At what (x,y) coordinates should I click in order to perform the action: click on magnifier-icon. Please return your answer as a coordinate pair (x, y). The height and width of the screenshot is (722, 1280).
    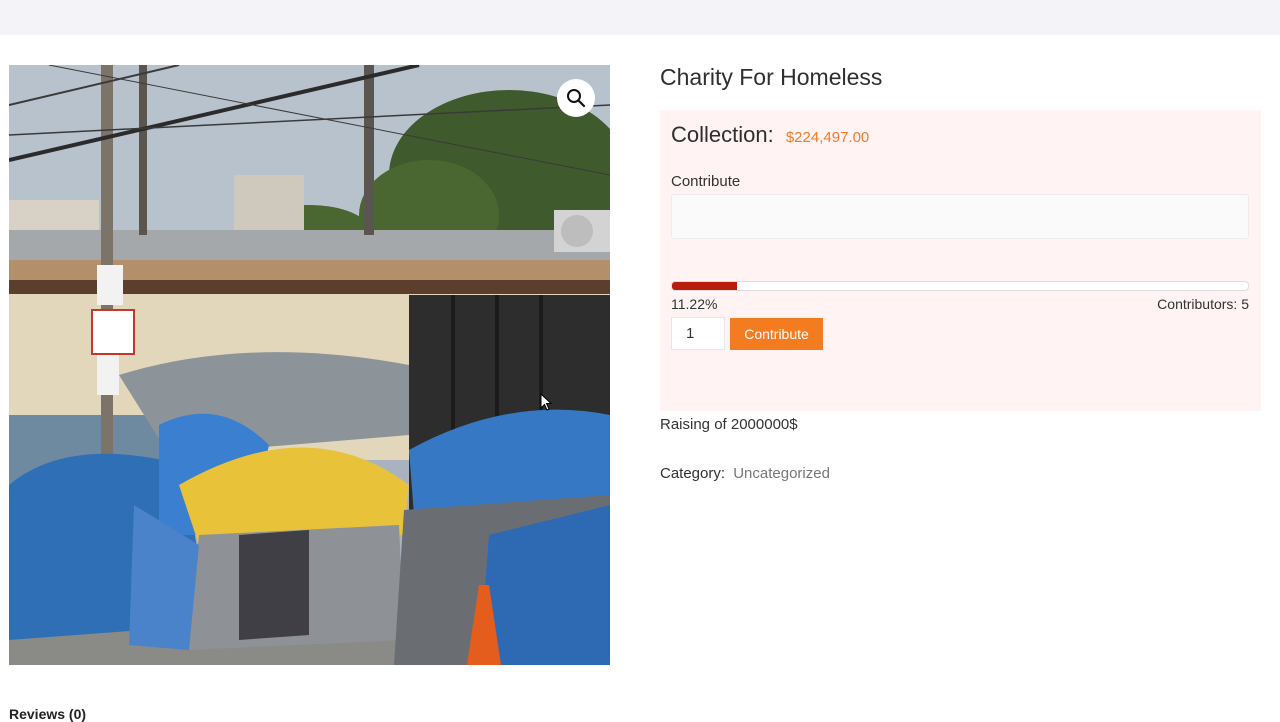
    Looking at the image, I should click on (576, 98).